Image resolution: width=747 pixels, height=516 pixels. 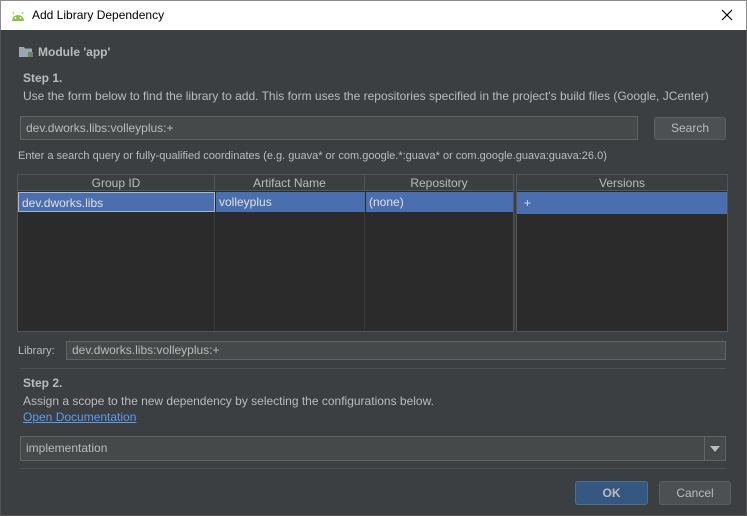 I want to click on library-label: Library:, so click(x=36, y=351).